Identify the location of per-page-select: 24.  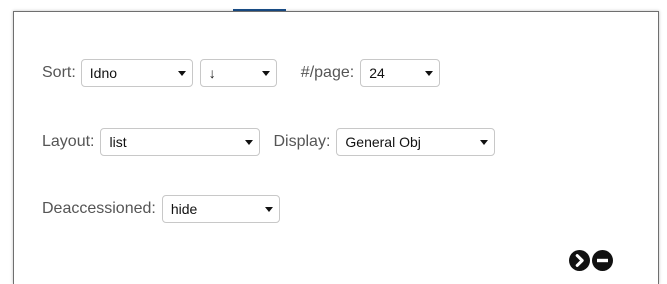
(400, 73).